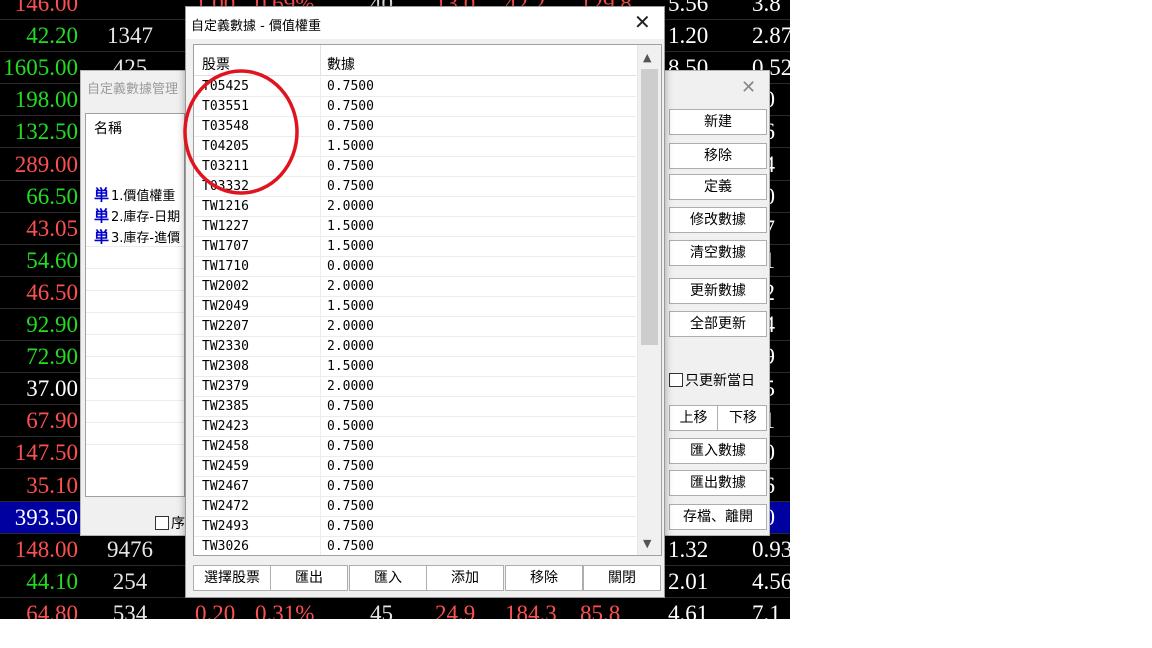 The image size is (1152, 648). What do you see at coordinates (622, 578) in the screenshot?
I see `close-button: 關閉` at bounding box center [622, 578].